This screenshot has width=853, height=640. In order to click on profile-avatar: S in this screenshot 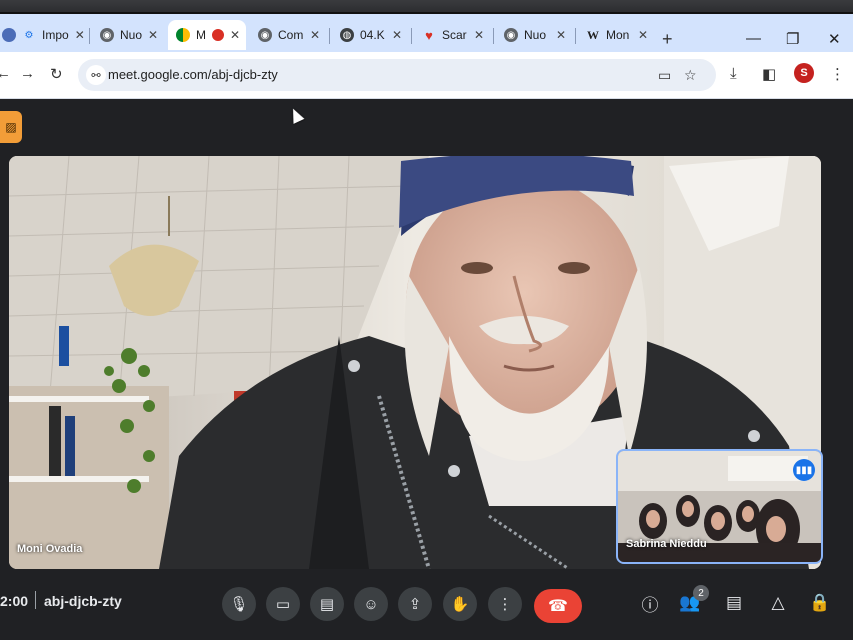, I will do `click(804, 73)`.